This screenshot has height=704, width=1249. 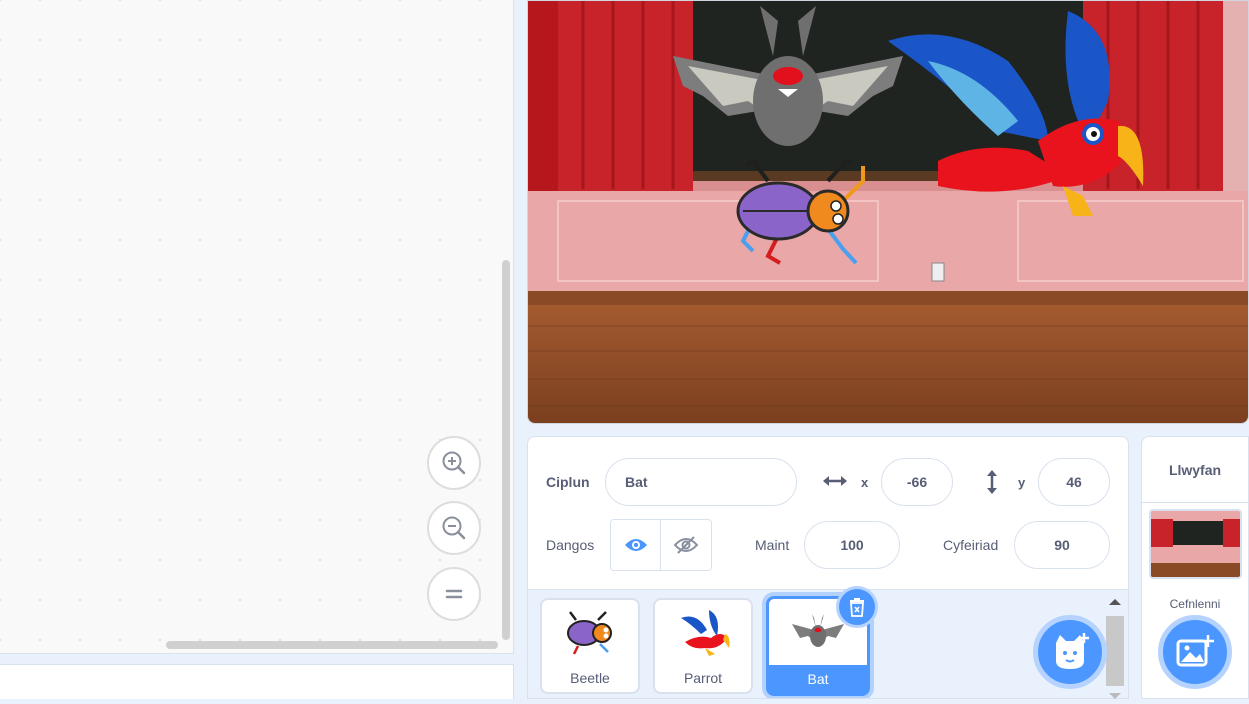 What do you see at coordinates (590, 678) in the screenshot?
I see `sprite-tile-label: Beetle` at bounding box center [590, 678].